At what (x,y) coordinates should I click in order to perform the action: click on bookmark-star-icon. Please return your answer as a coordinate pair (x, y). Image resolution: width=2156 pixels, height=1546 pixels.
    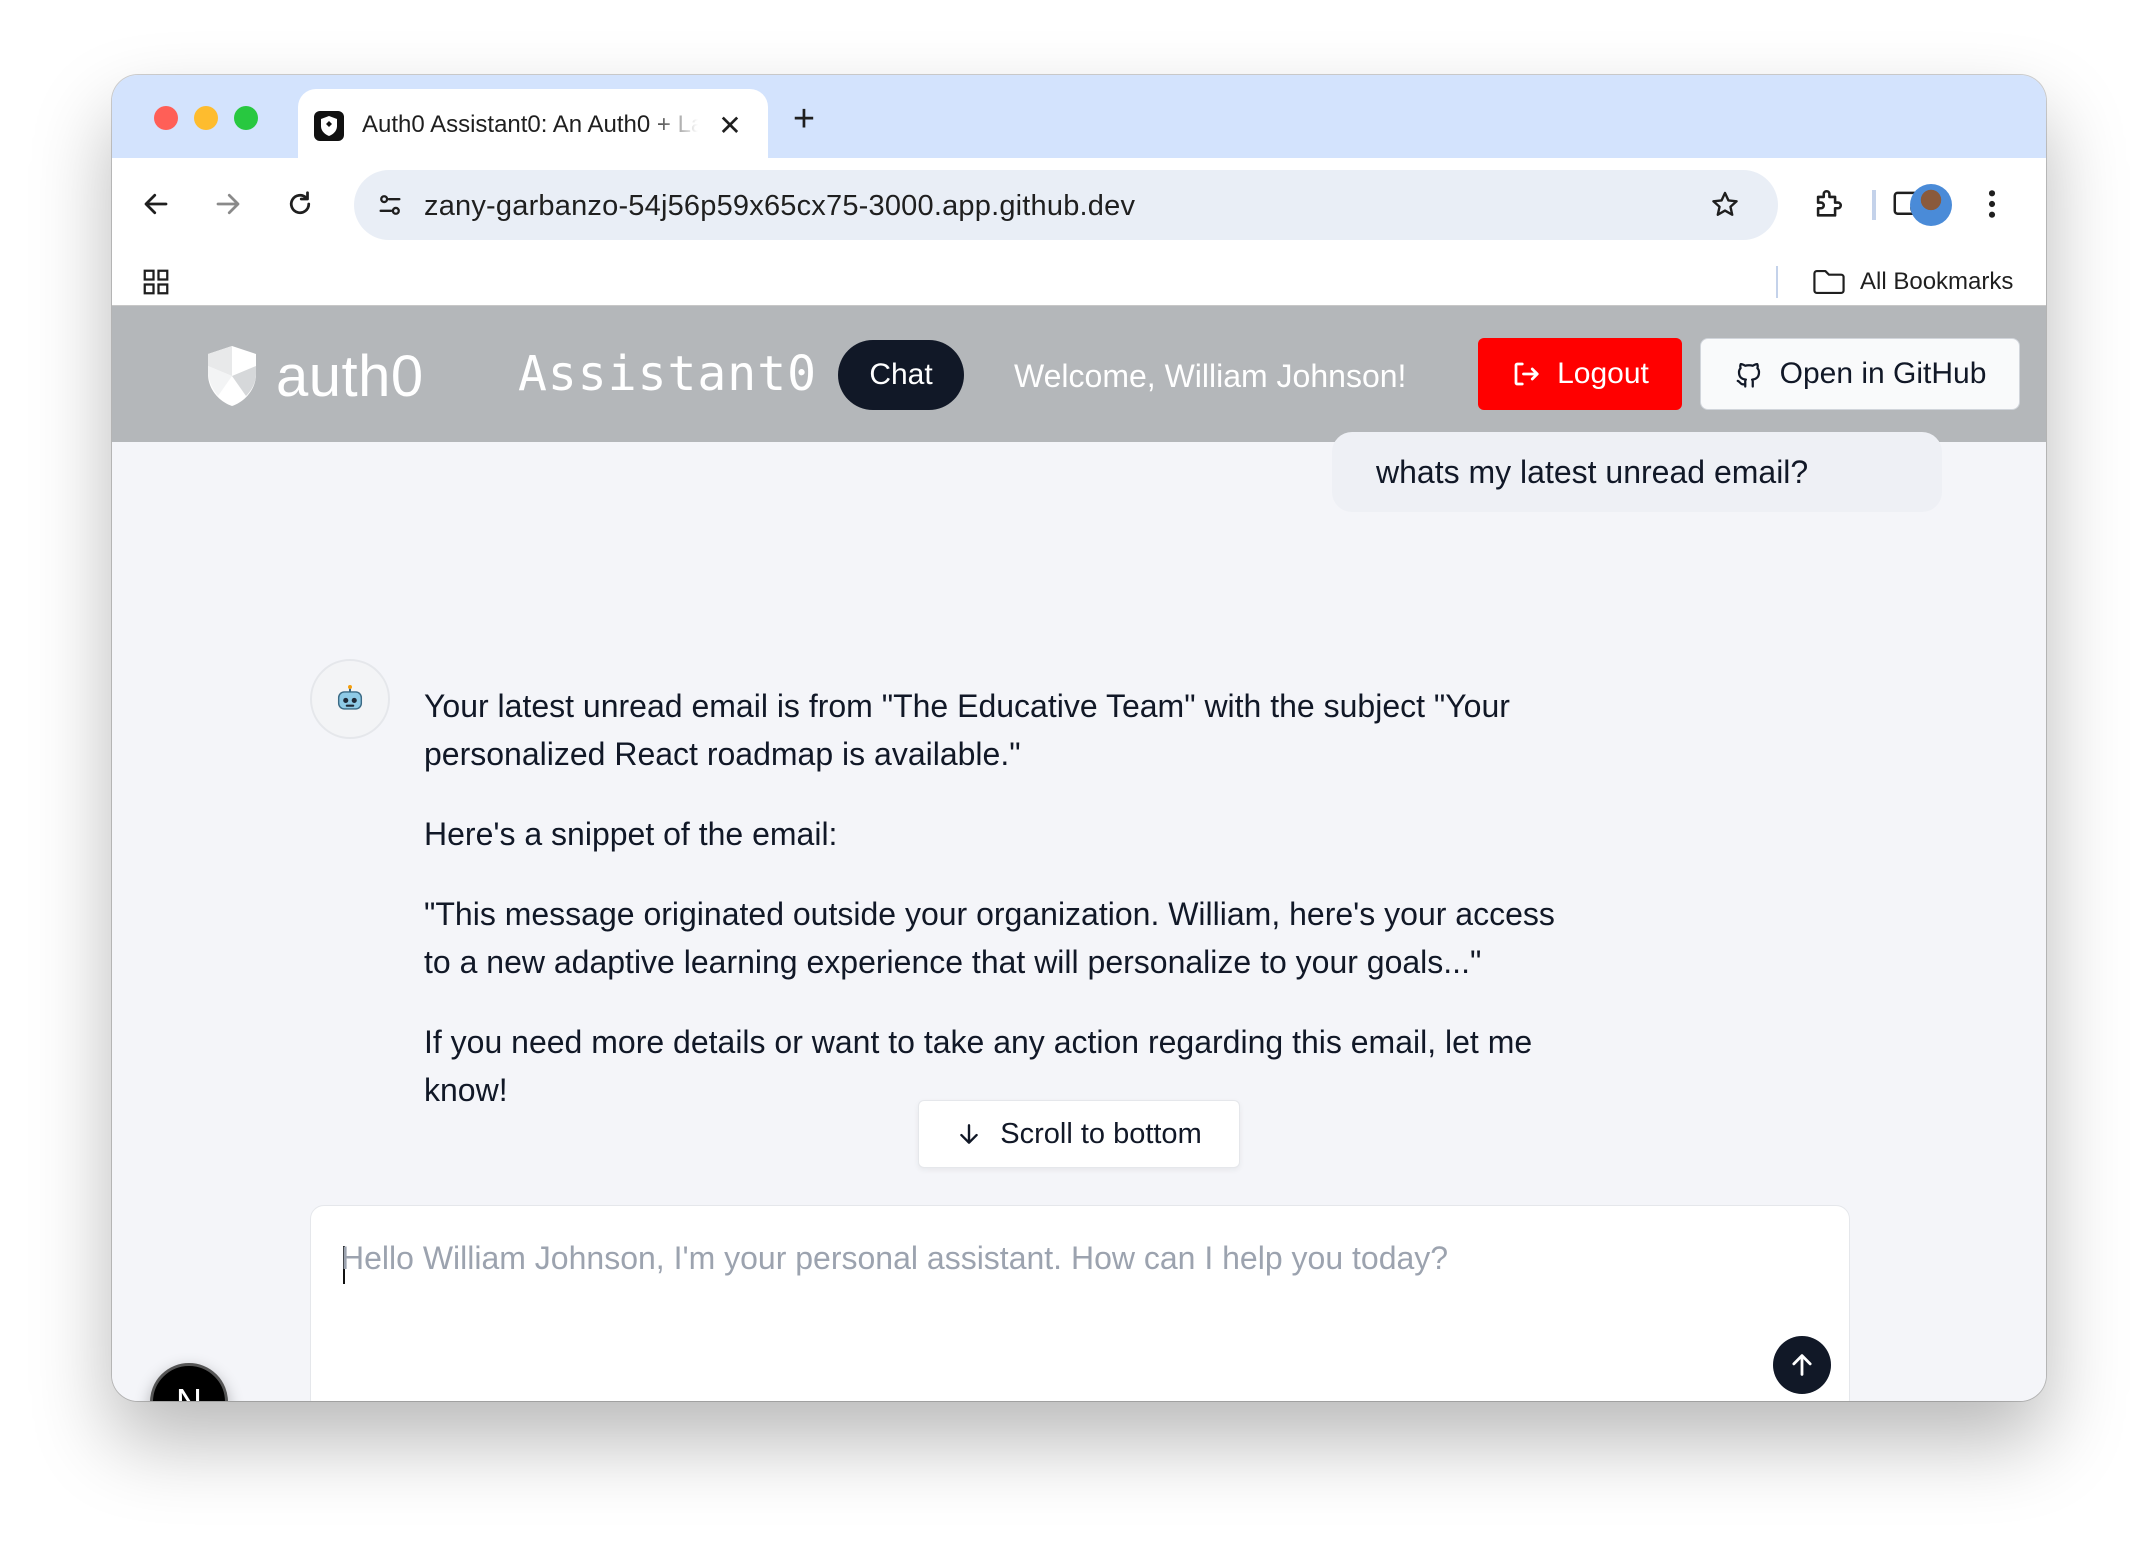
    Looking at the image, I should click on (1725, 205).